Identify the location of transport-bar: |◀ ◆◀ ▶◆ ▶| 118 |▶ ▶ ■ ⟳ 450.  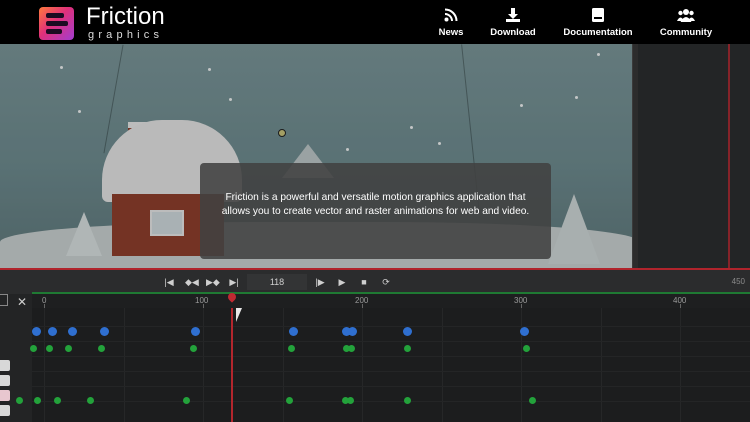
(375, 282).